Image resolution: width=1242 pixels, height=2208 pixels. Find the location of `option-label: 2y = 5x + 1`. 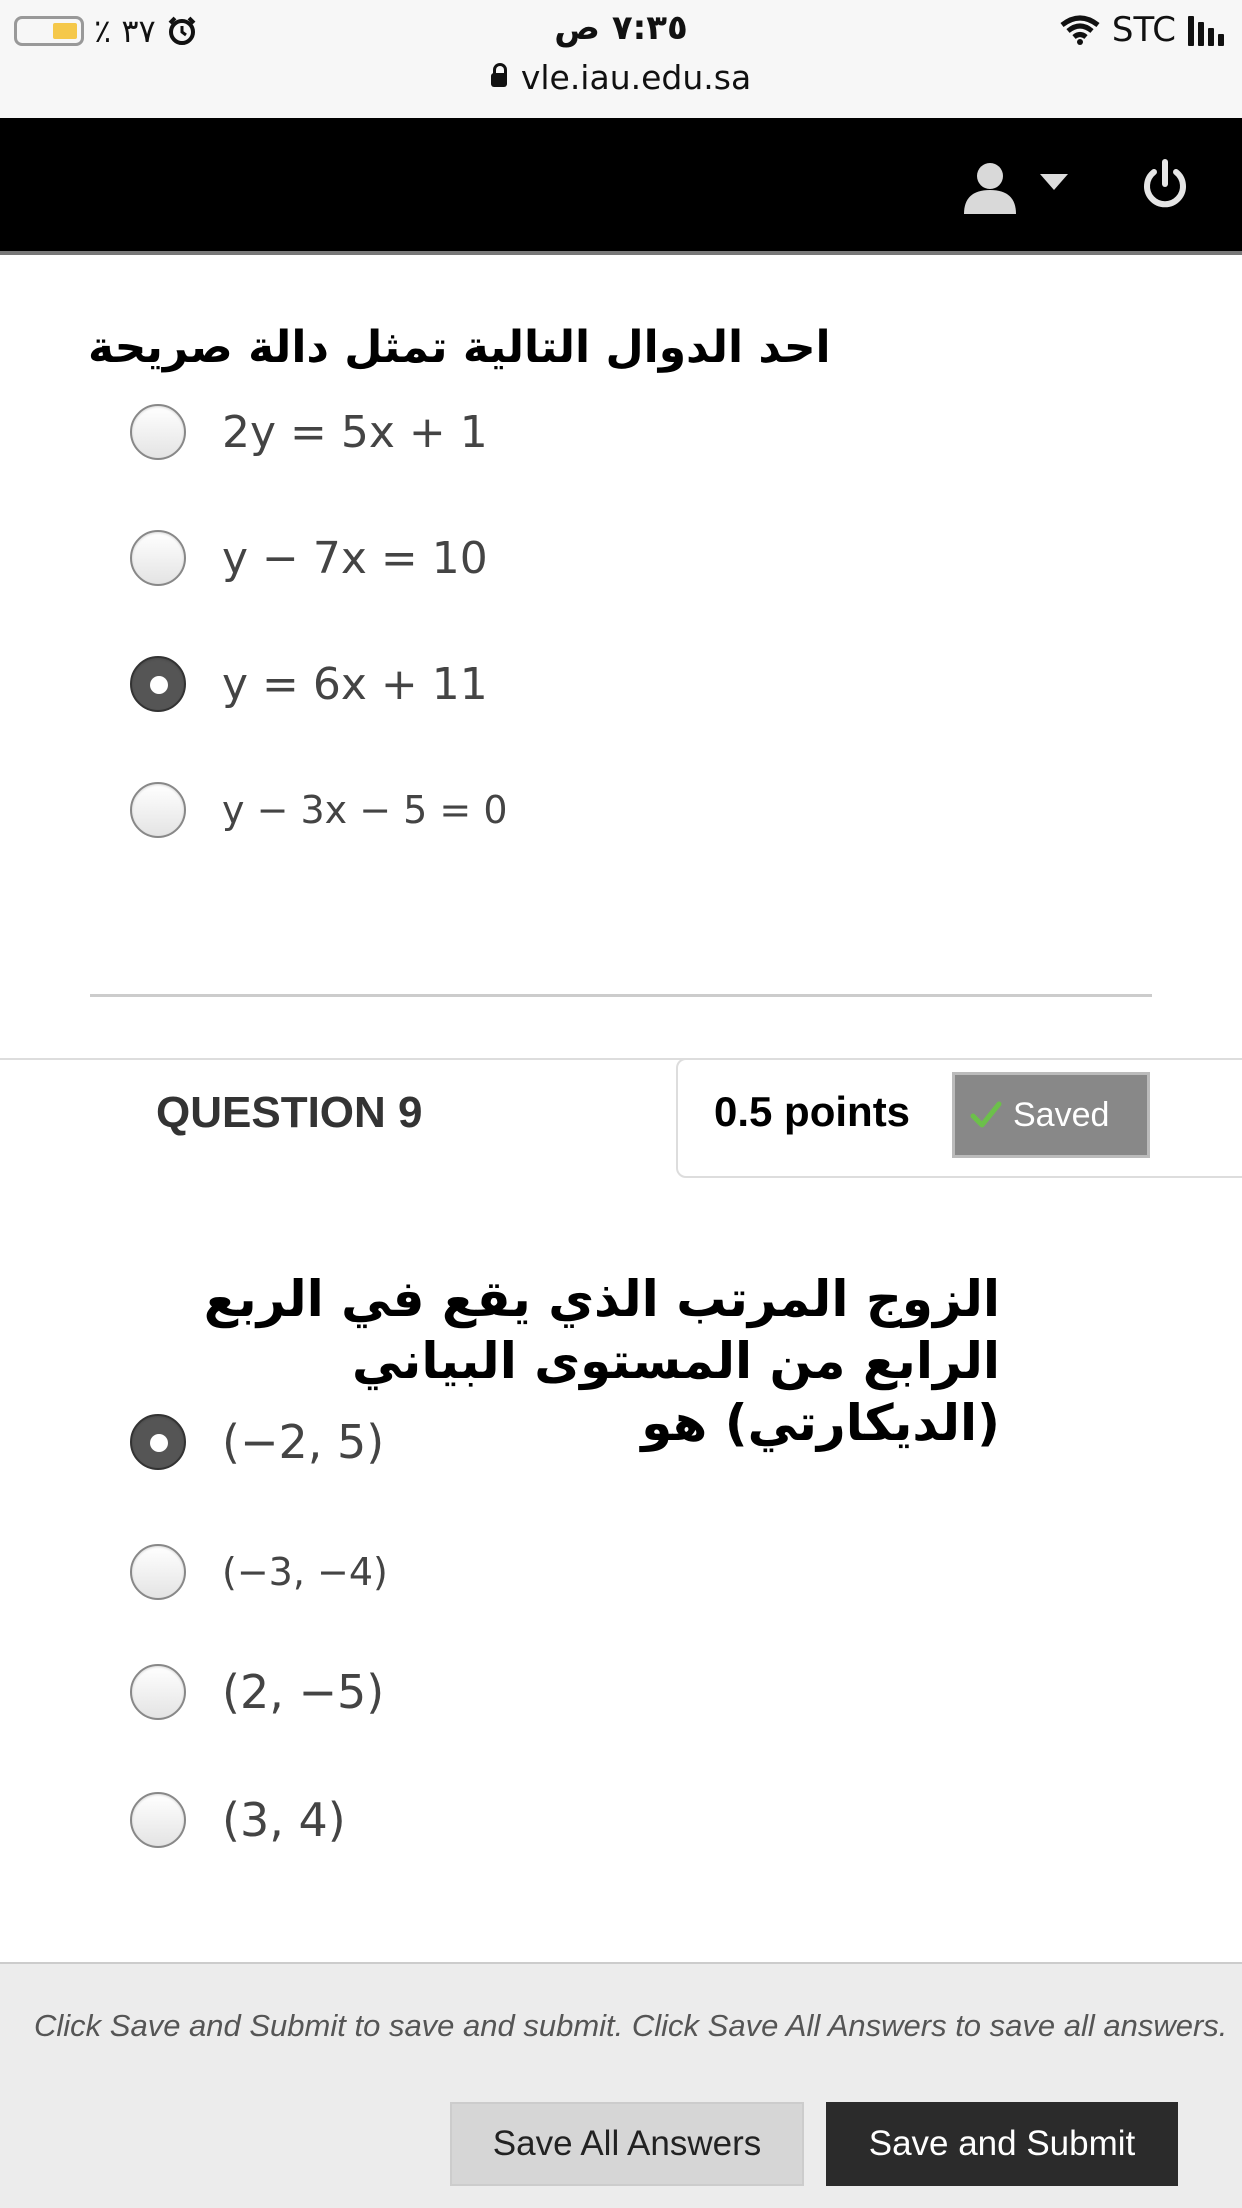

option-label: 2y = 5x + 1 is located at coordinates (355, 432).